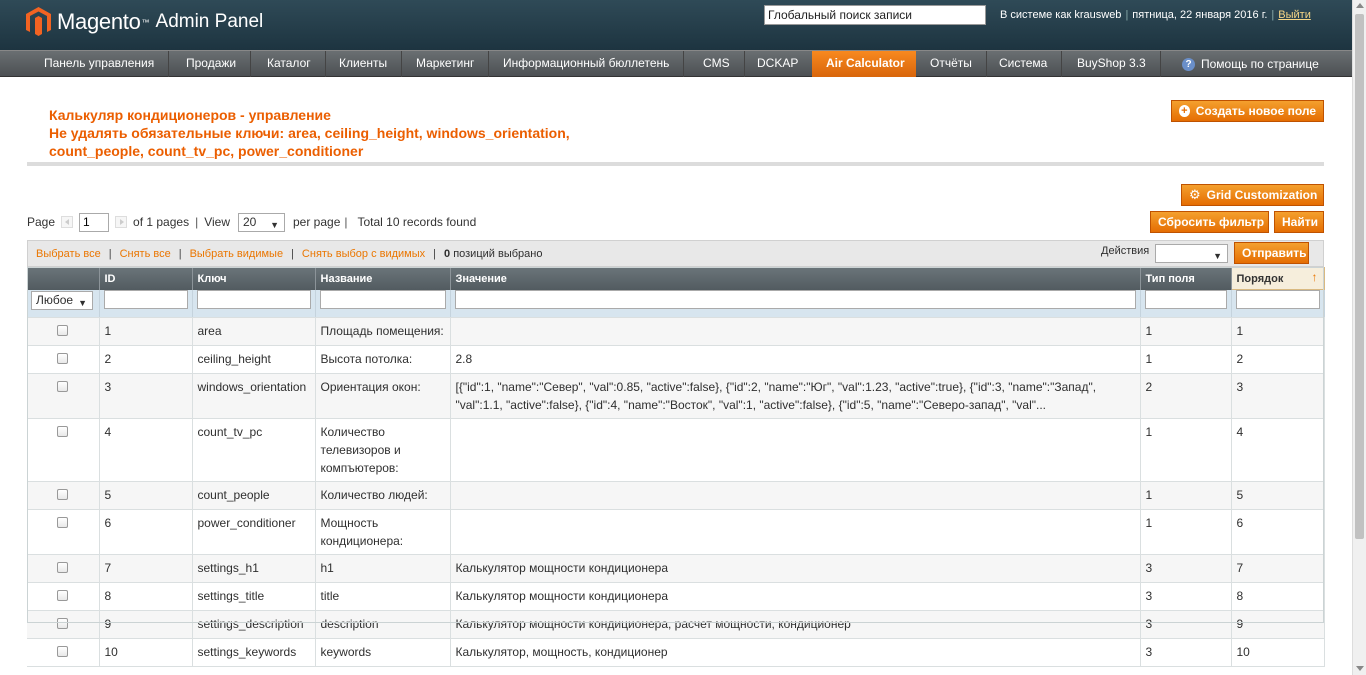  What do you see at coordinates (55, 299) in the screenshot?
I see `filter-any-value: Любое` at bounding box center [55, 299].